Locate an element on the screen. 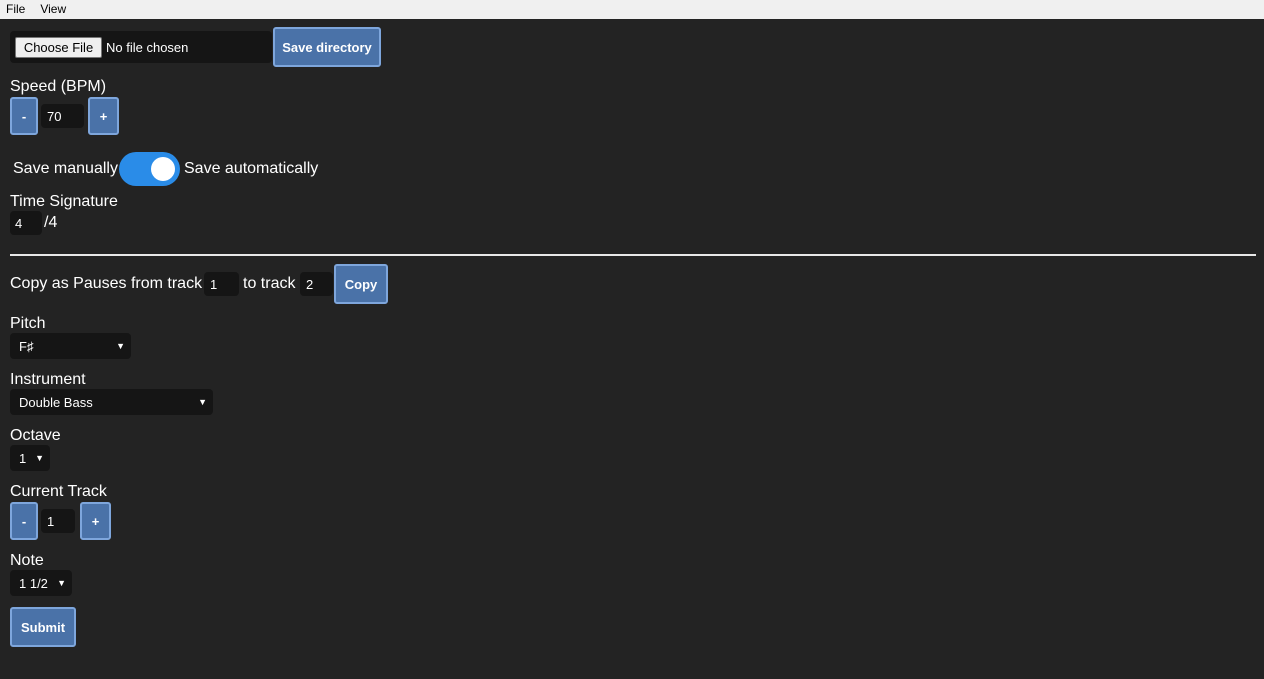 The width and height of the screenshot is (1264, 679). menu-bar: File View is located at coordinates (632, 9).